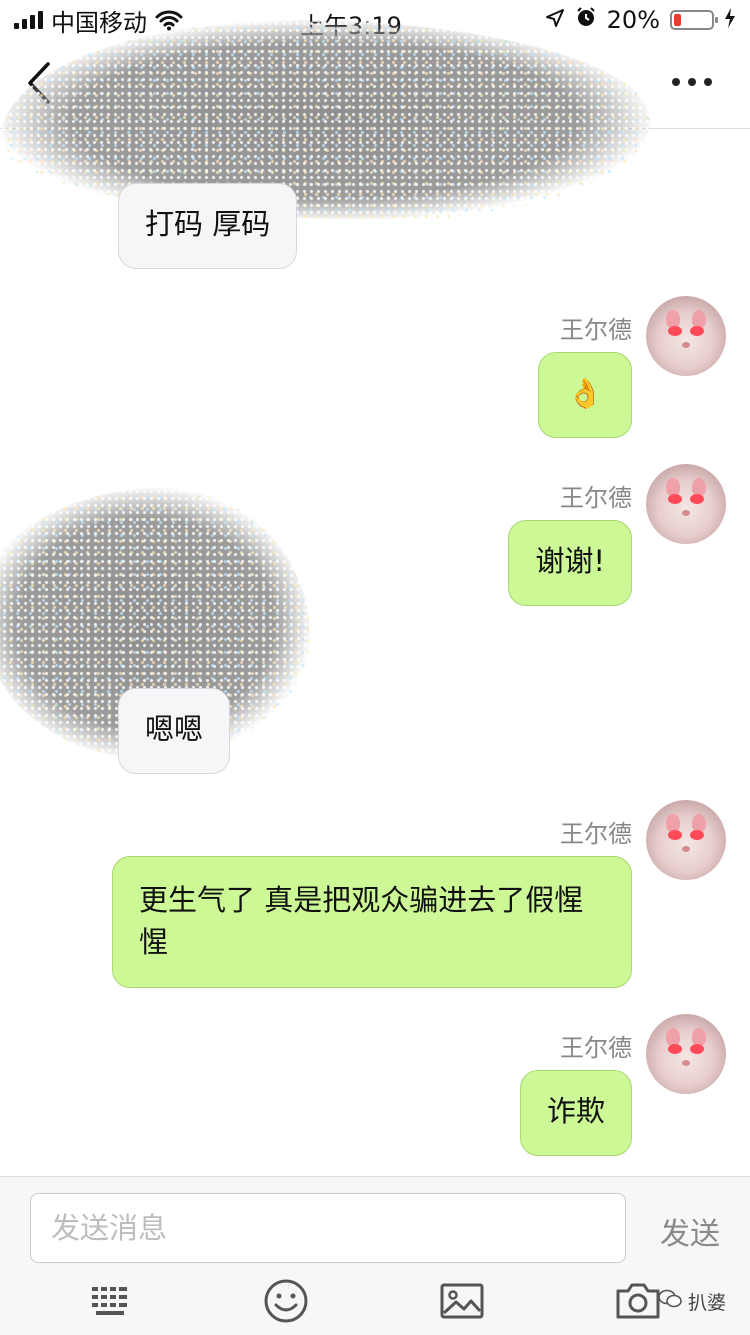  I want to click on message-bubble-other: 嗯嗯, so click(174, 731).